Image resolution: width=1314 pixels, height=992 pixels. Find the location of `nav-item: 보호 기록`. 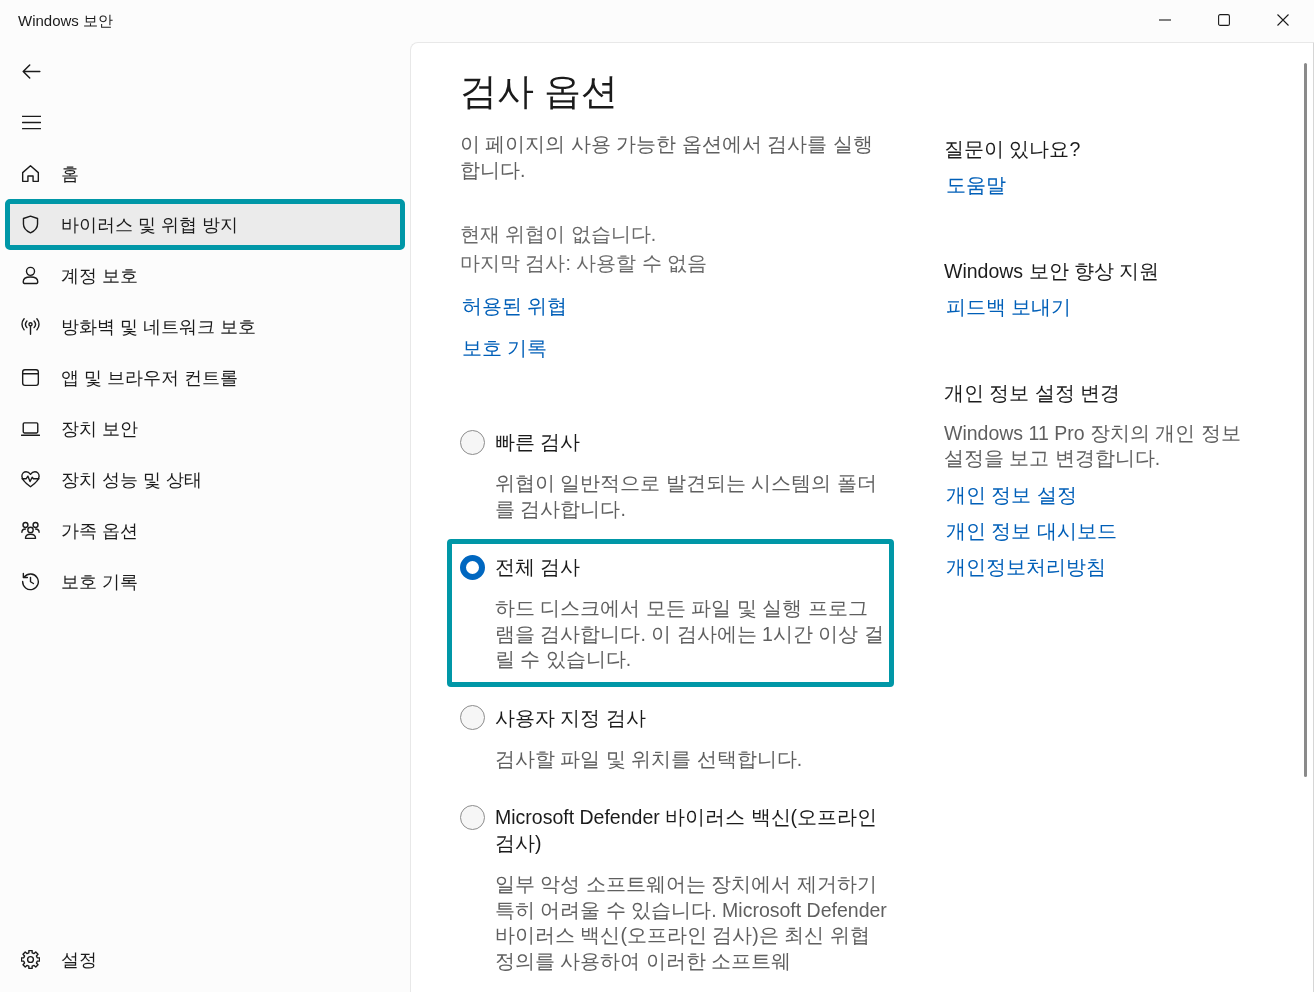

nav-item: 보호 기록 is located at coordinates (205, 581).